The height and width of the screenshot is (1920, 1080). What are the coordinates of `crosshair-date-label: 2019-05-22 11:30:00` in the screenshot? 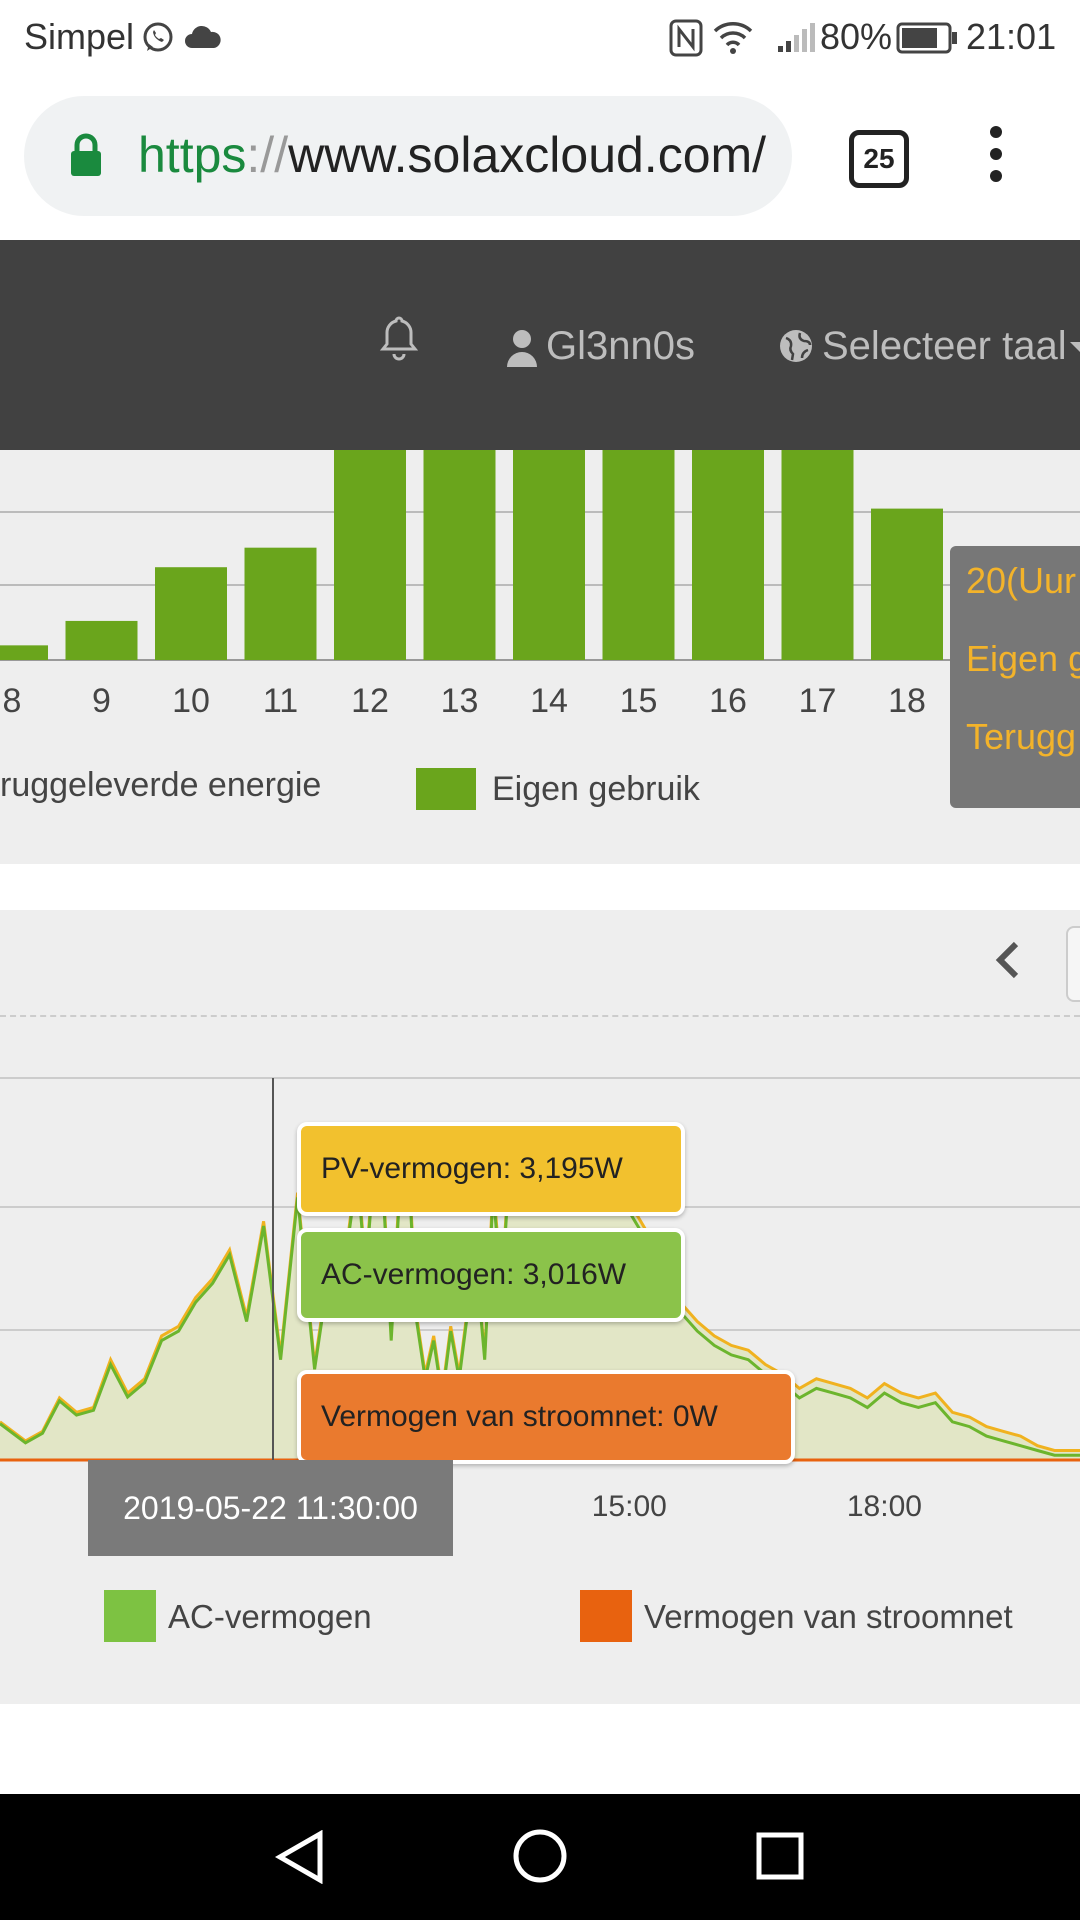 It's located at (270, 1508).